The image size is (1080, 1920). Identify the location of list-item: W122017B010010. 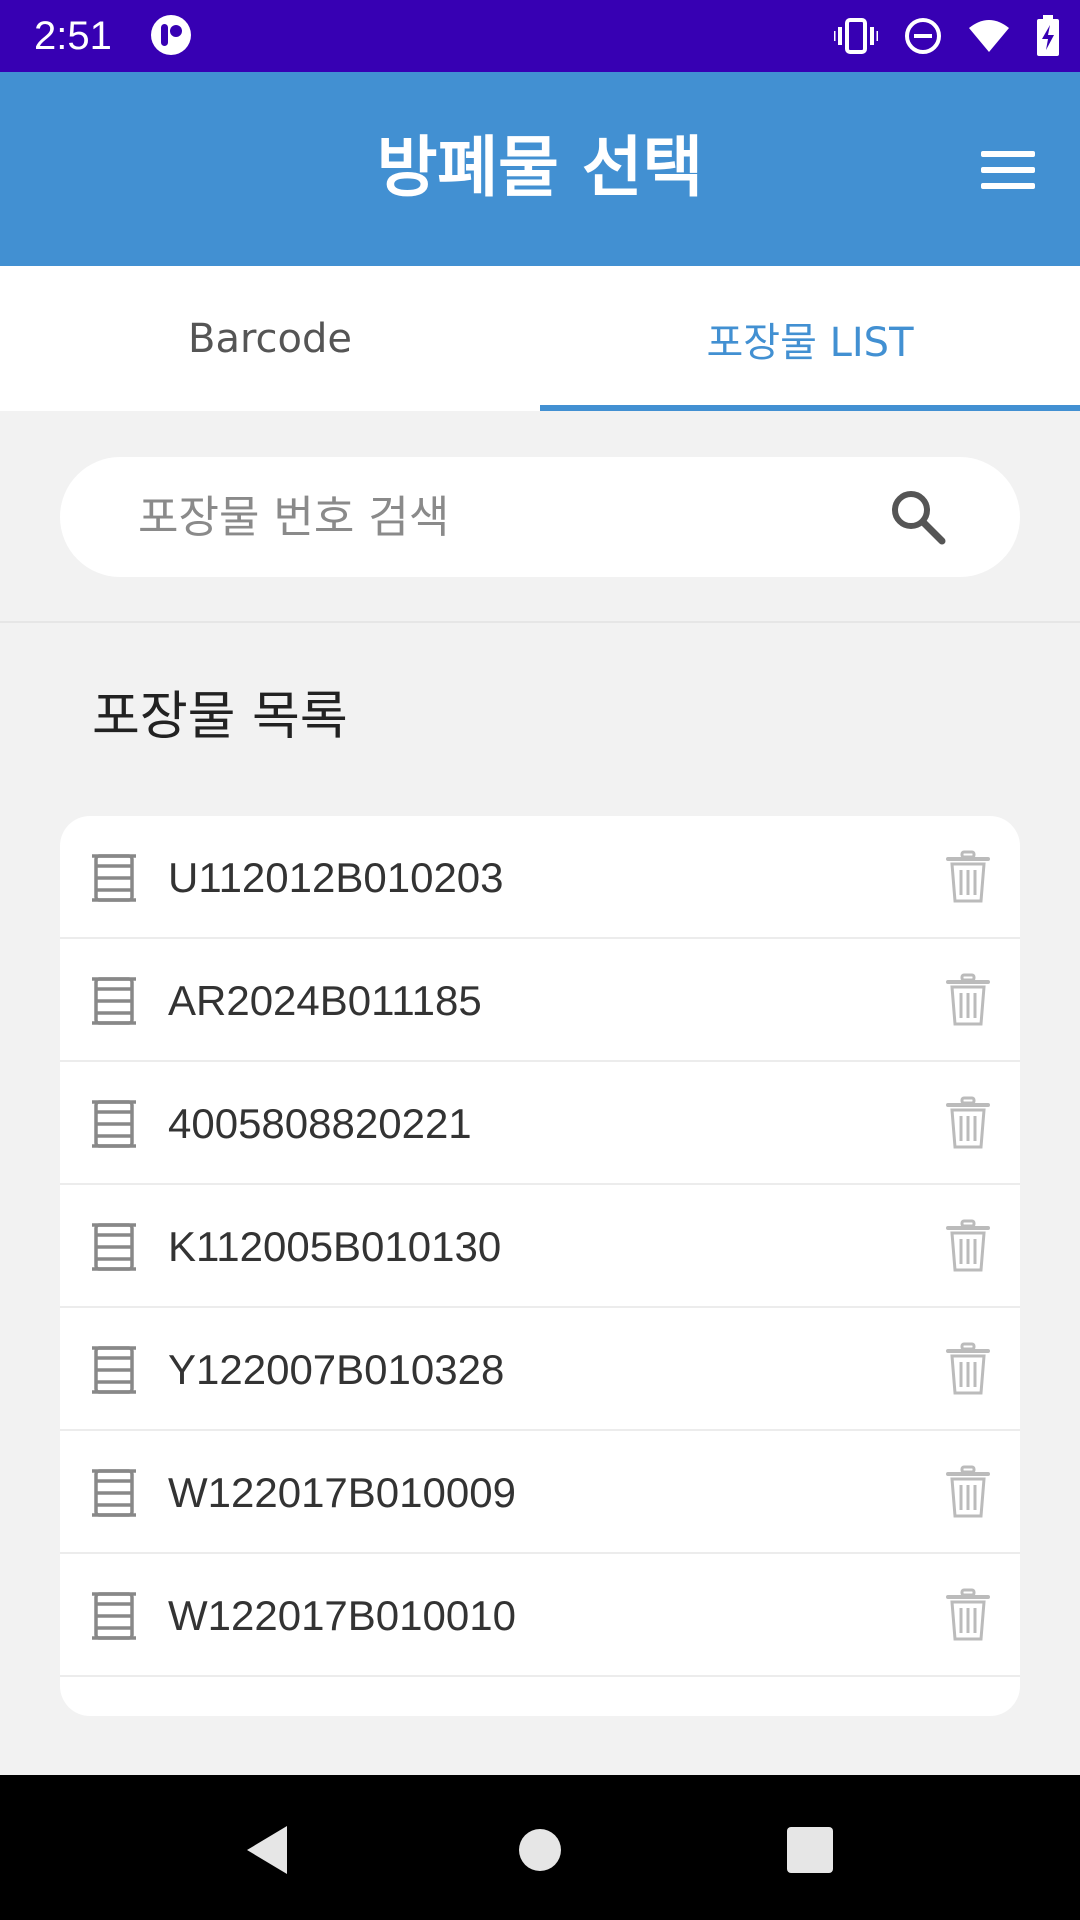
(540, 1615).